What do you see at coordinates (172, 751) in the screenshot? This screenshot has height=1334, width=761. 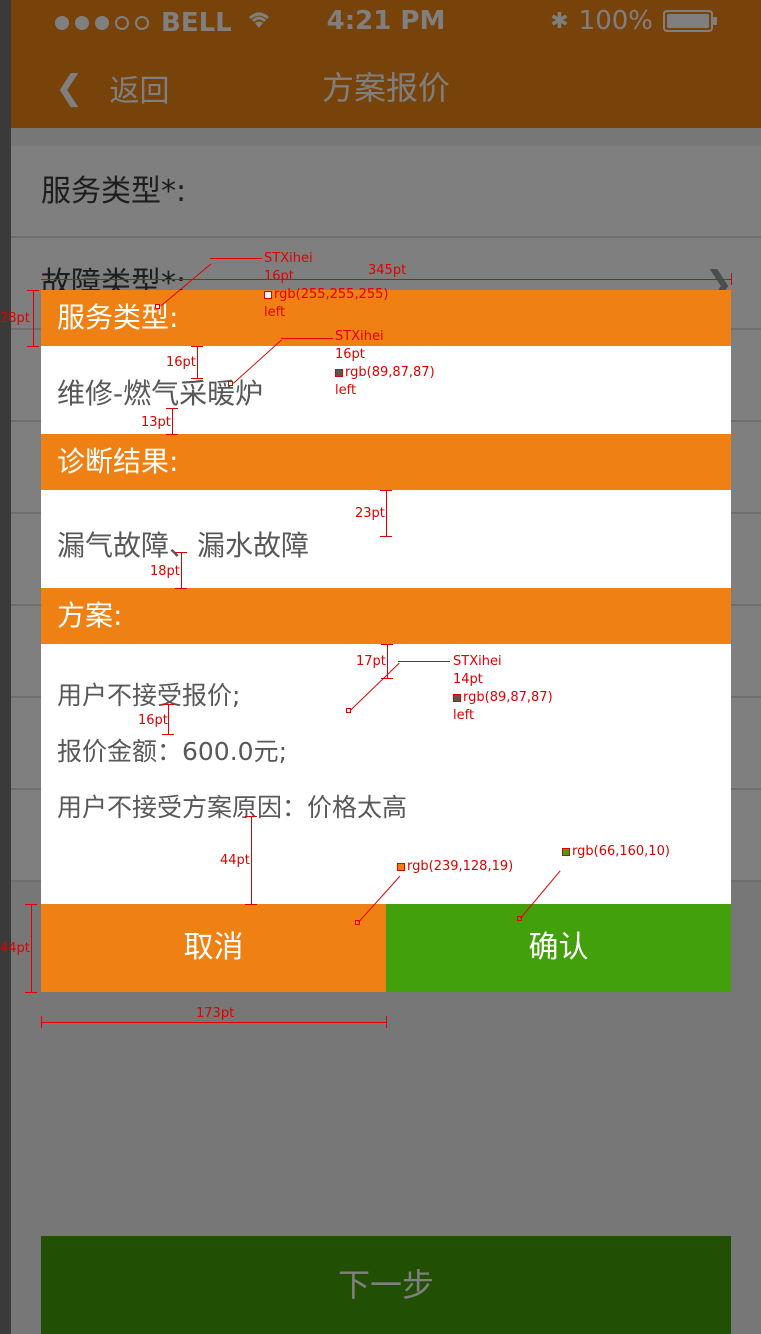 I see `plan-line: 报价金额：600.0元;` at bounding box center [172, 751].